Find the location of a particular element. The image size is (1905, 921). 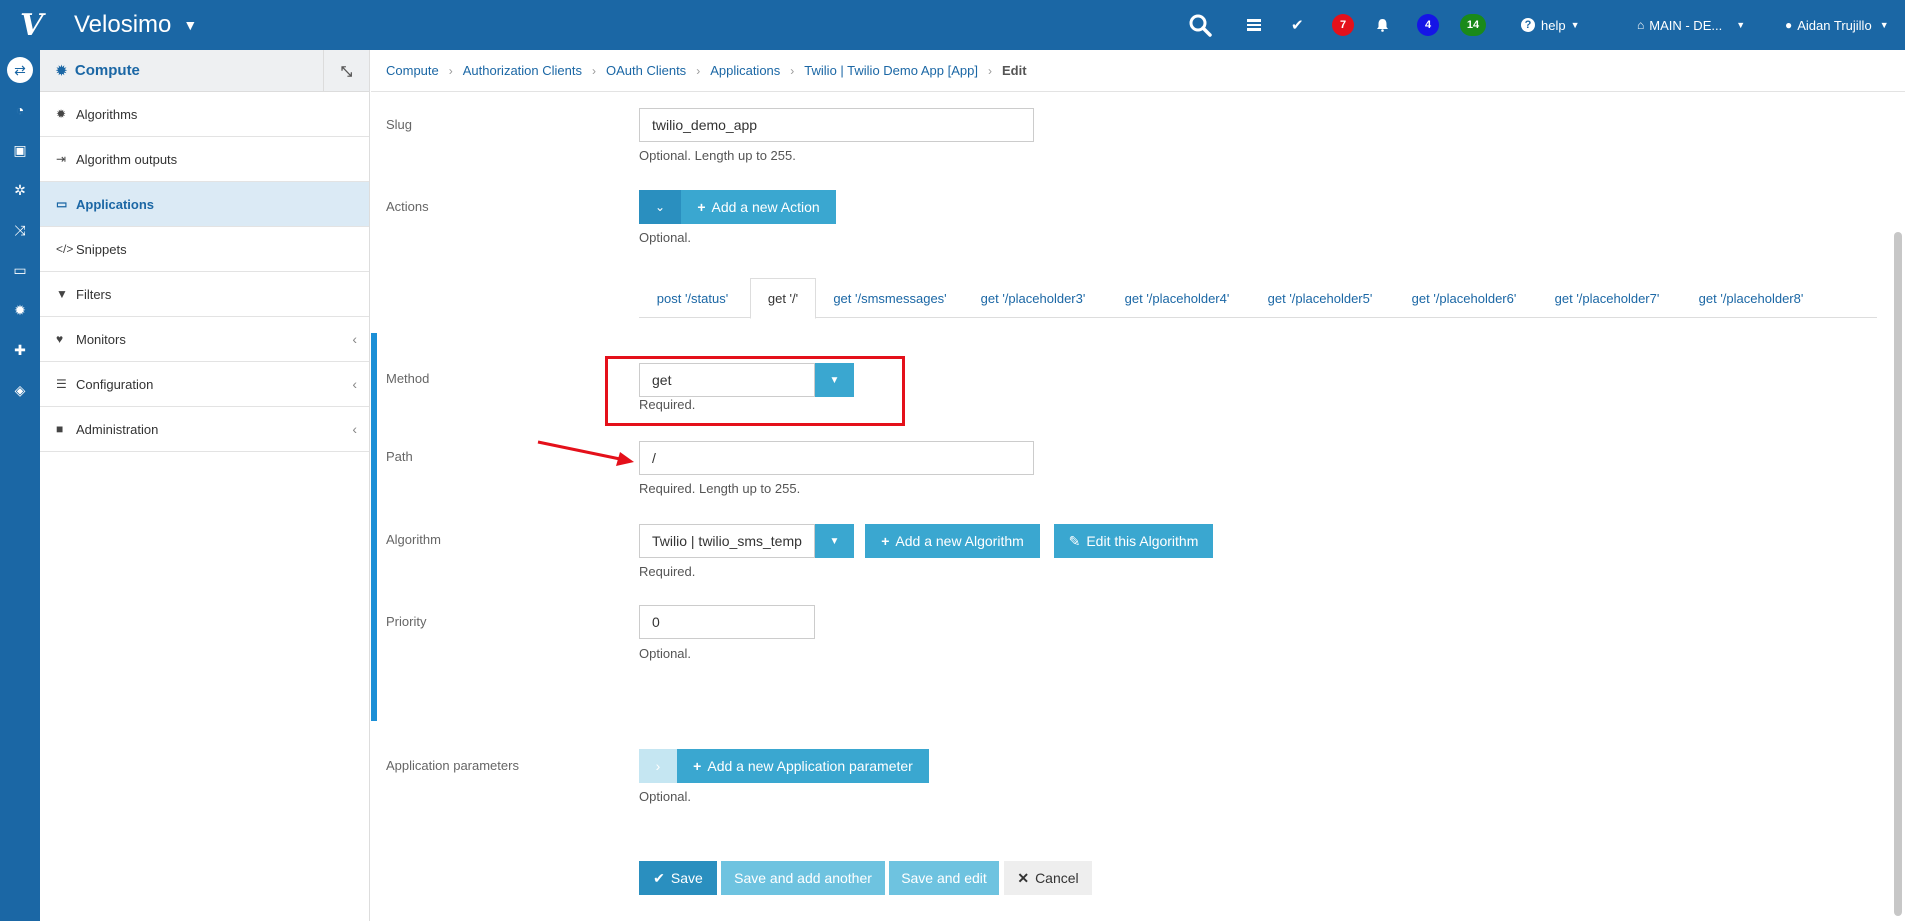

filter-icon: ▼ is located at coordinates (62, 294).